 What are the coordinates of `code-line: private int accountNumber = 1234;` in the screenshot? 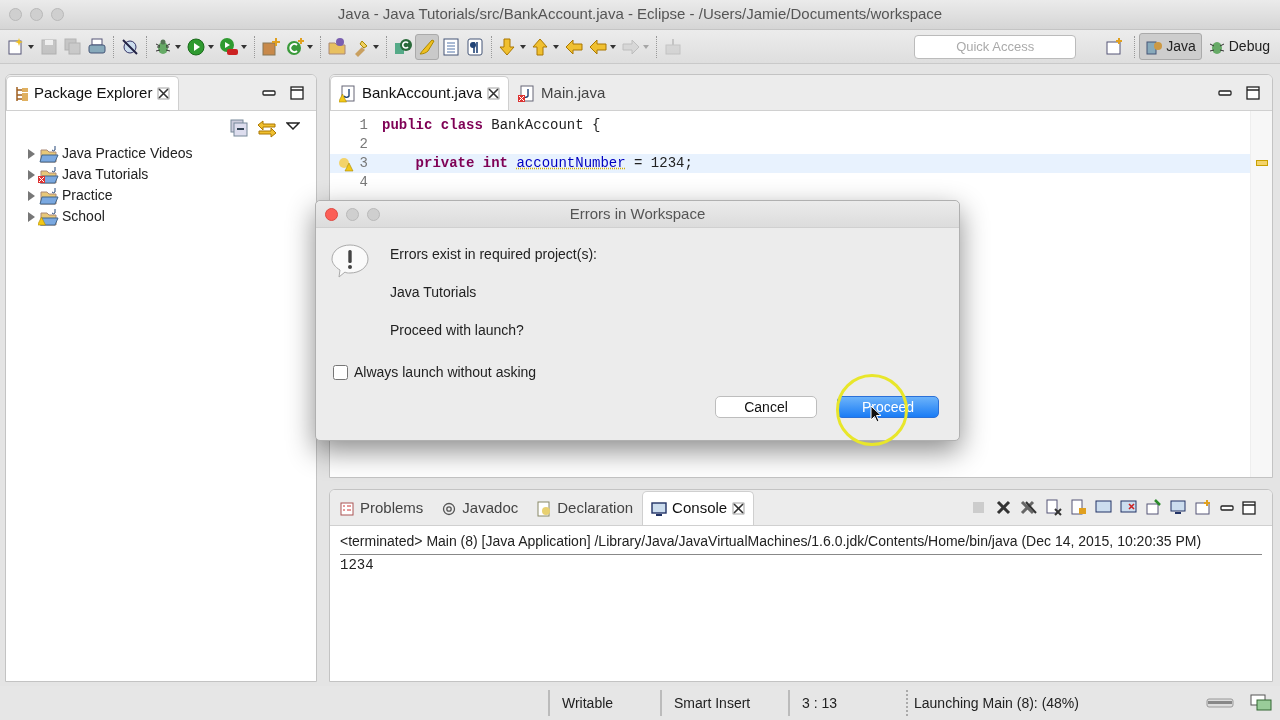 It's located at (553, 163).